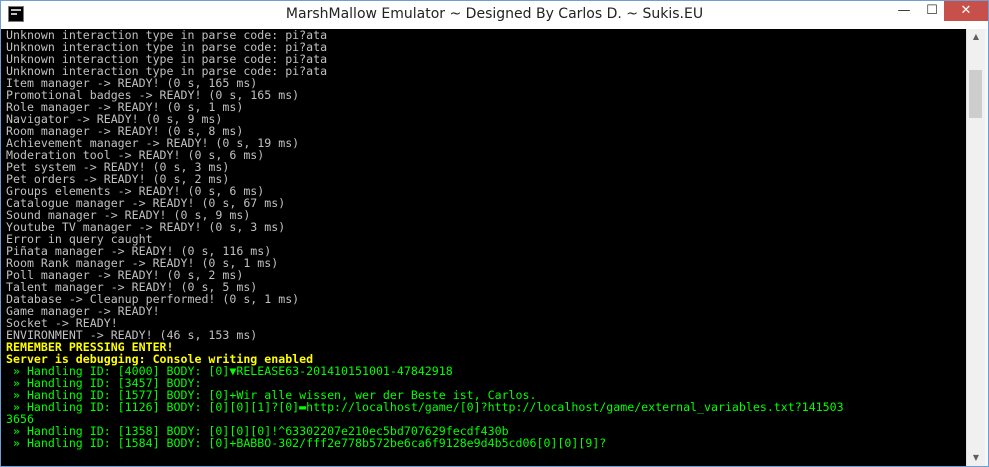 This screenshot has height=467, width=989. I want to click on console-line: Game manager -> READY!, so click(83, 311).